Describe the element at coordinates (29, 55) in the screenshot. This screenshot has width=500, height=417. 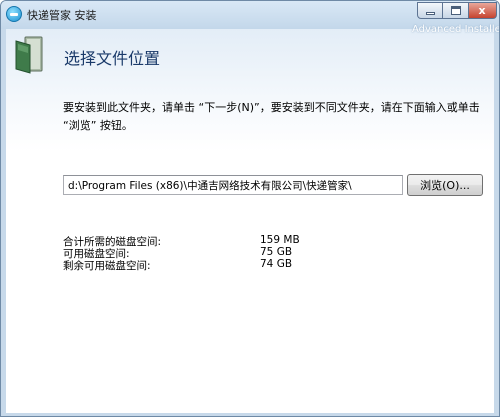
I see `folder-icon` at that location.